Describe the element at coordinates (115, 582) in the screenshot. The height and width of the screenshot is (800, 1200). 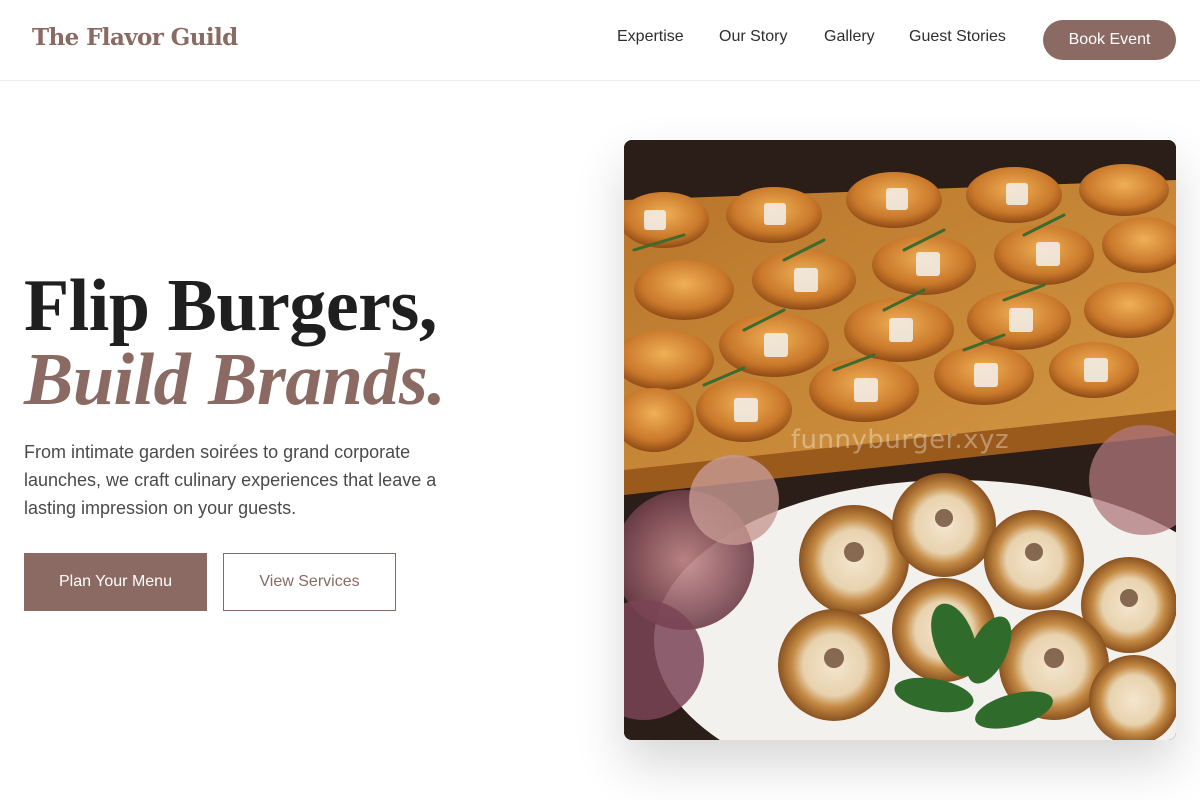
I see `plan-menu-button: Plan Your Menu` at that location.